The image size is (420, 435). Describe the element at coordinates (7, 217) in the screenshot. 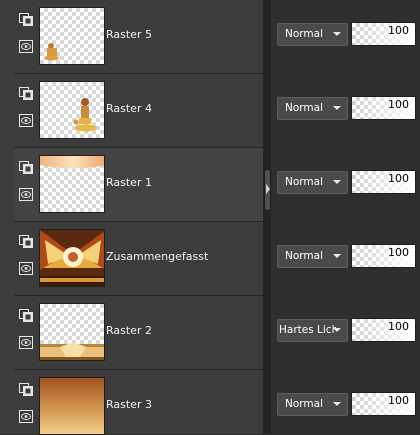

I see `panel-left-edge` at that location.